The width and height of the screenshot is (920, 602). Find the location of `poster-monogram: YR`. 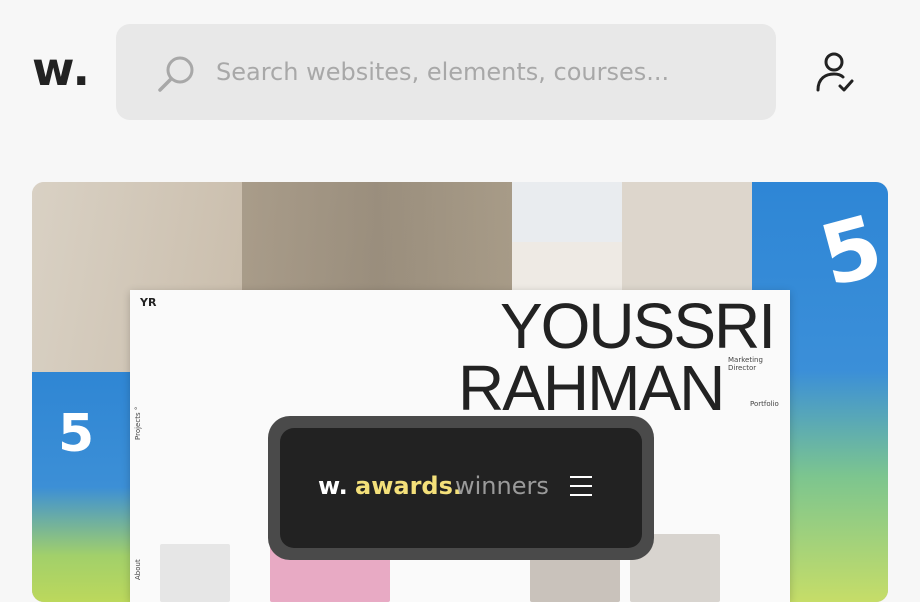

poster-monogram: YR is located at coordinates (148, 302).